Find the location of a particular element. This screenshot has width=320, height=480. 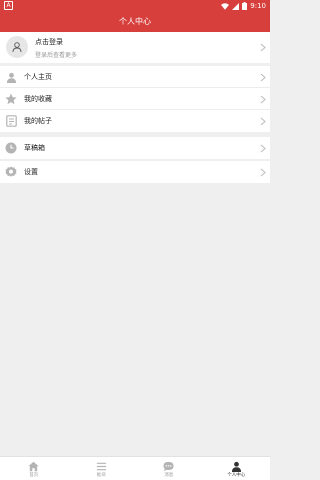

page-title: 个人中心 is located at coordinates (135, 21).